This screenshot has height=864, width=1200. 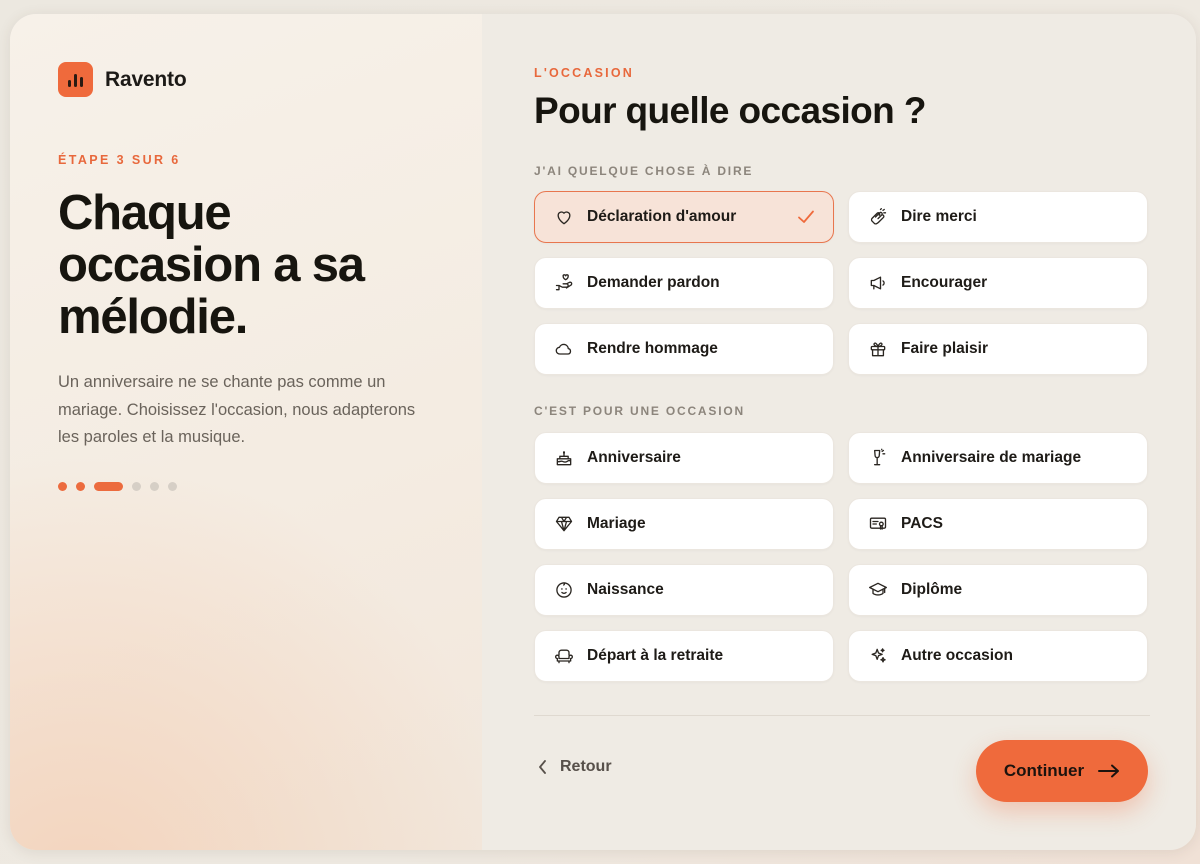 What do you see at coordinates (542, 767) in the screenshot?
I see `chevron-left-icon` at bounding box center [542, 767].